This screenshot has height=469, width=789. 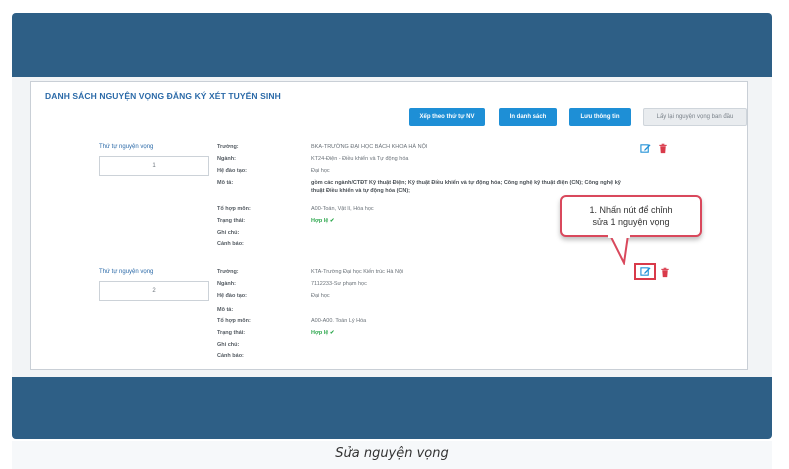 I want to click on callout-line-1: 1. Nhấn nút để chỉnh, so click(x=631, y=210).